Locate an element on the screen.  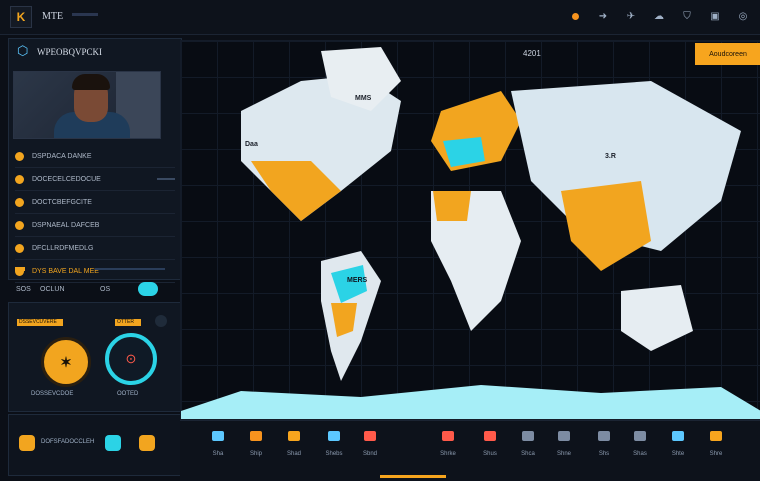
cloud-icon: ☁ is located at coordinates (659, 16).